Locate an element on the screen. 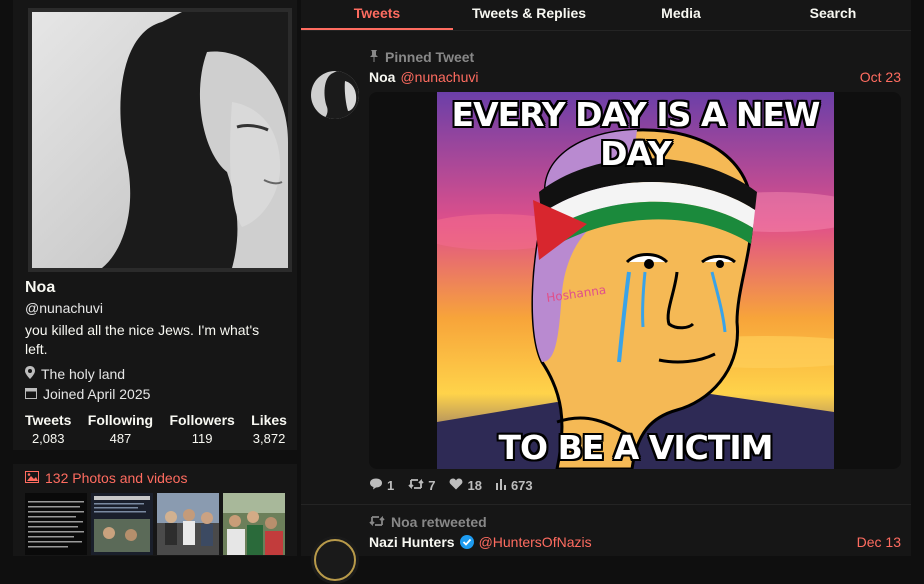  views-button: 673 is located at coordinates (514, 485).